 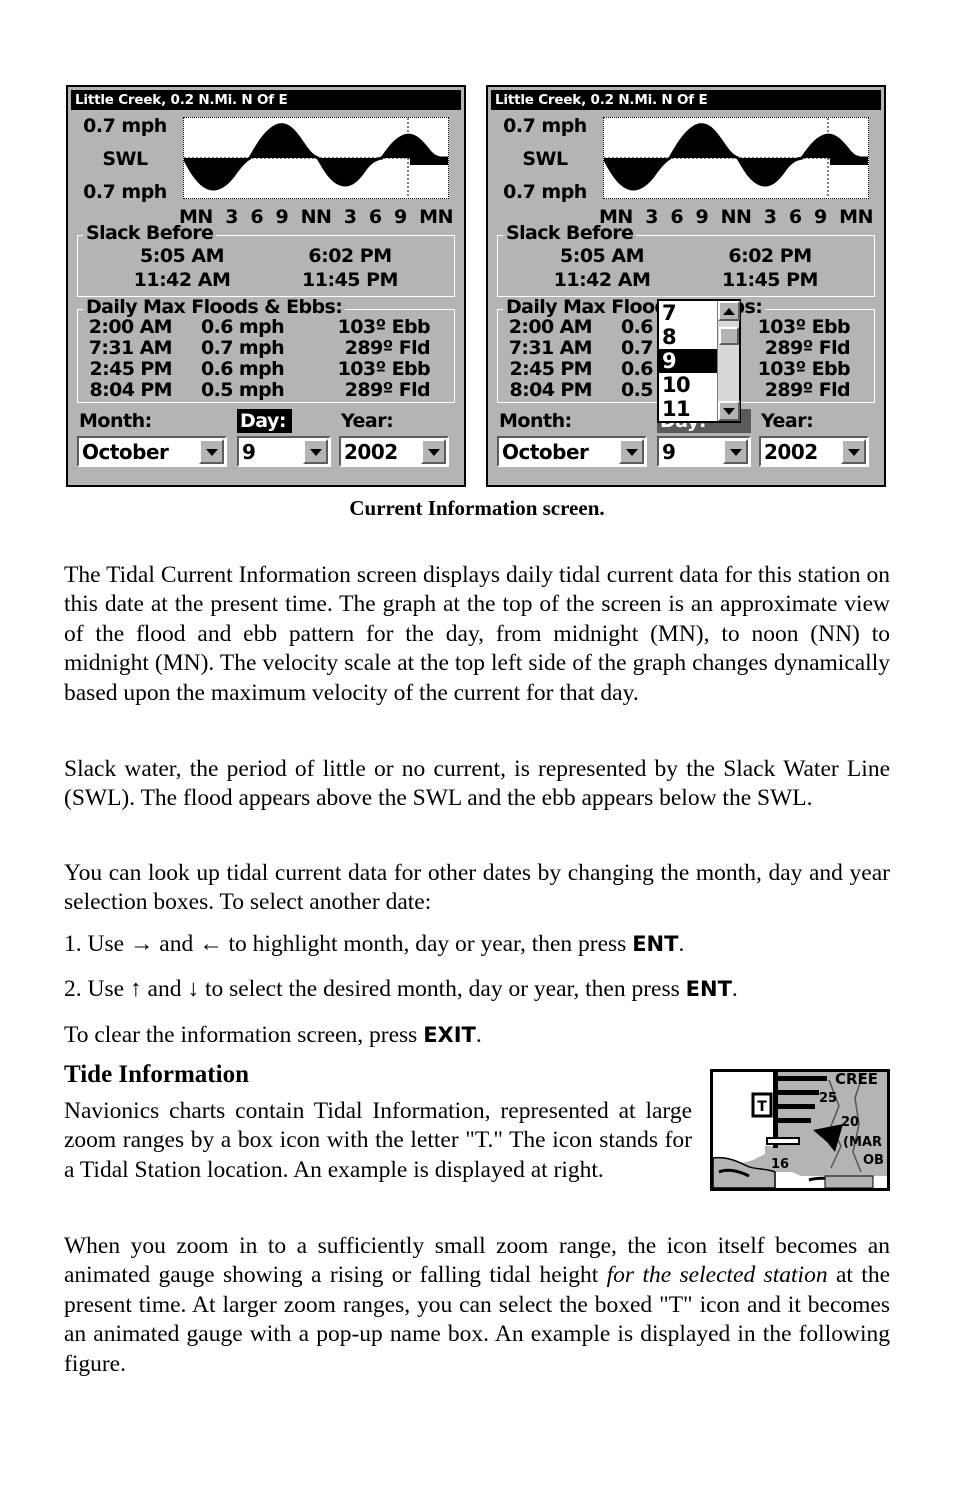 I want to click on place-label-cree: CREE, so click(x=856, y=1080).